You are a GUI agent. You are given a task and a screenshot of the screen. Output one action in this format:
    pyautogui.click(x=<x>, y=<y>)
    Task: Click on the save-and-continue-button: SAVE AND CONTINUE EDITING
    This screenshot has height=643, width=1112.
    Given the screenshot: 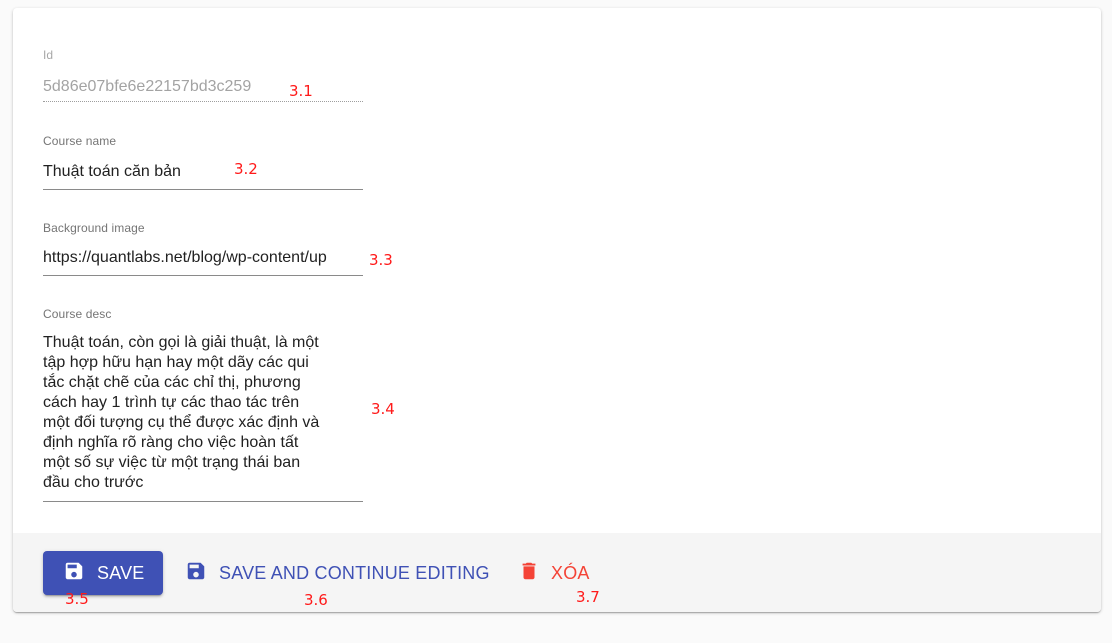 What is the action you would take?
    pyautogui.click(x=336, y=573)
    